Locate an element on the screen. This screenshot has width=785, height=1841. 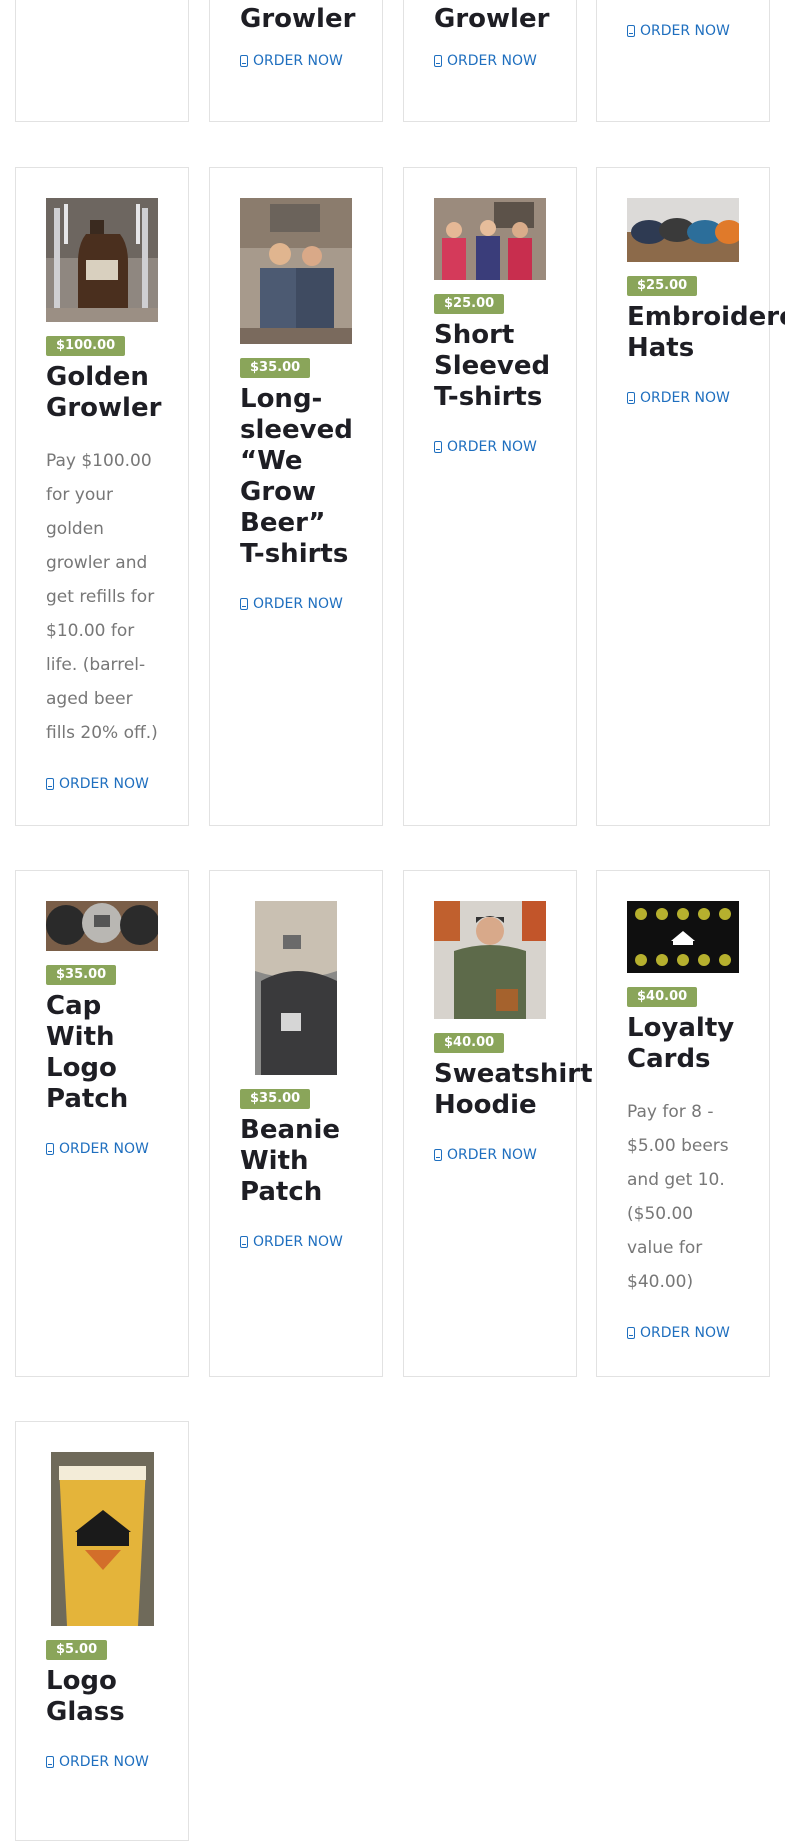
product-title: Golden Growler is located at coordinates (103, 393).